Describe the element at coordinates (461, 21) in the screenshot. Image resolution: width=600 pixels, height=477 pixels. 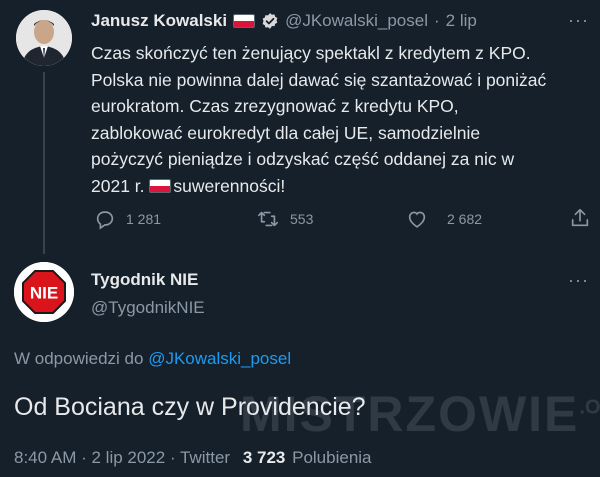
I see `tweet-date: 2 lip` at that location.